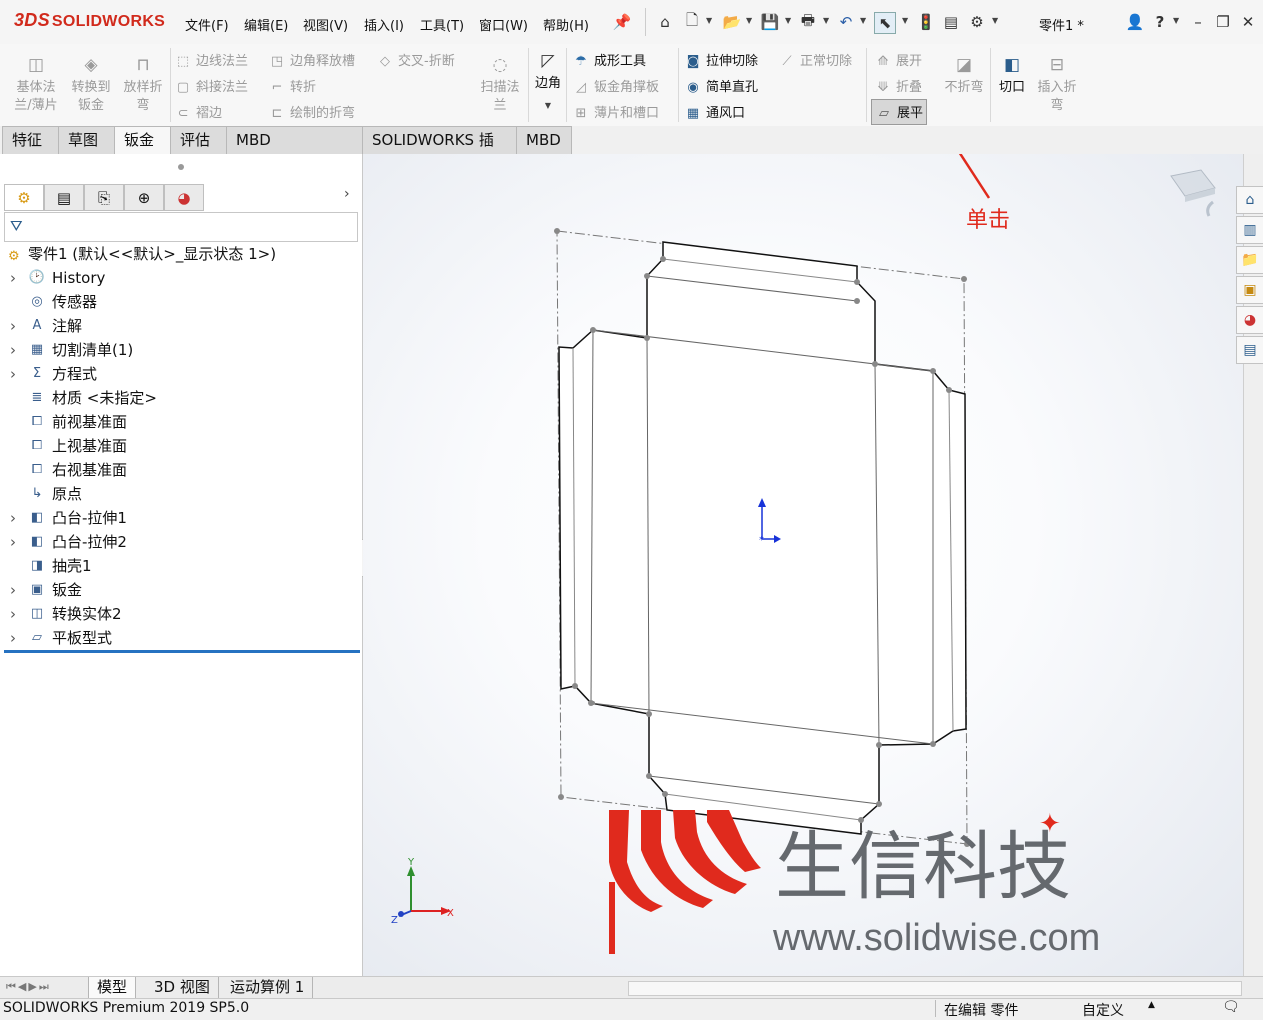  What do you see at coordinates (1249, 290) in the screenshot?
I see `view-palette-icon: ▣` at bounding box center [1249, 290].